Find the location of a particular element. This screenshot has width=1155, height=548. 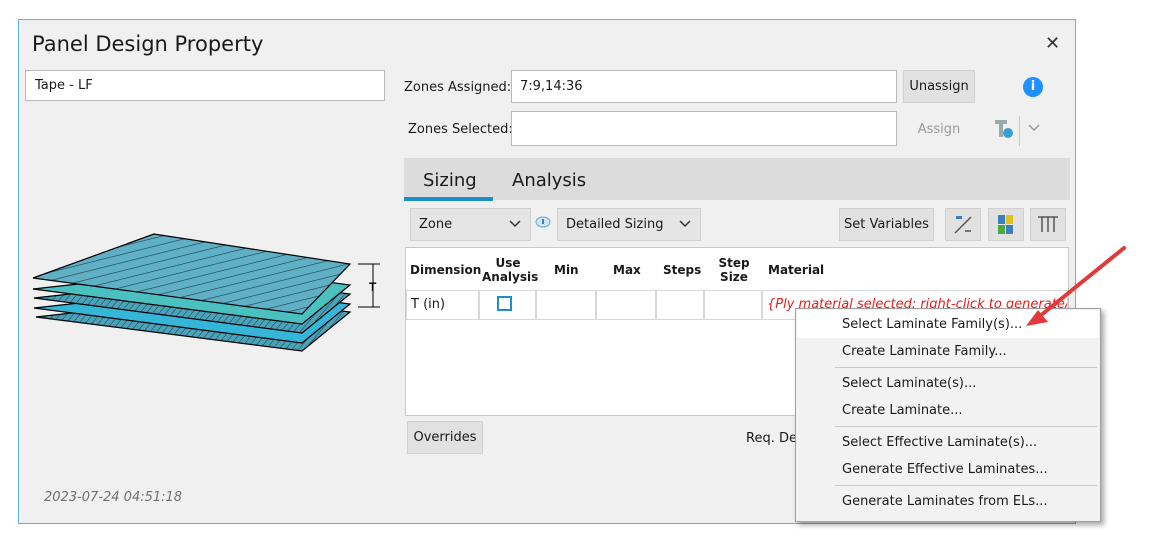

overrides-button: Overrides is located at coordinates (445, 437).